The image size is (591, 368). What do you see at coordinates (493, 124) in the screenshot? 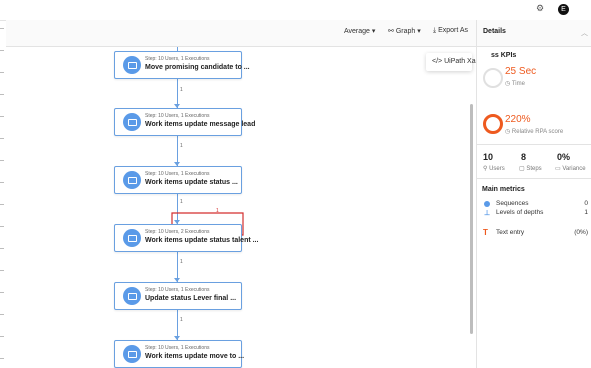
I see `rpa-ring-icon` at bounding box center [493, 124].